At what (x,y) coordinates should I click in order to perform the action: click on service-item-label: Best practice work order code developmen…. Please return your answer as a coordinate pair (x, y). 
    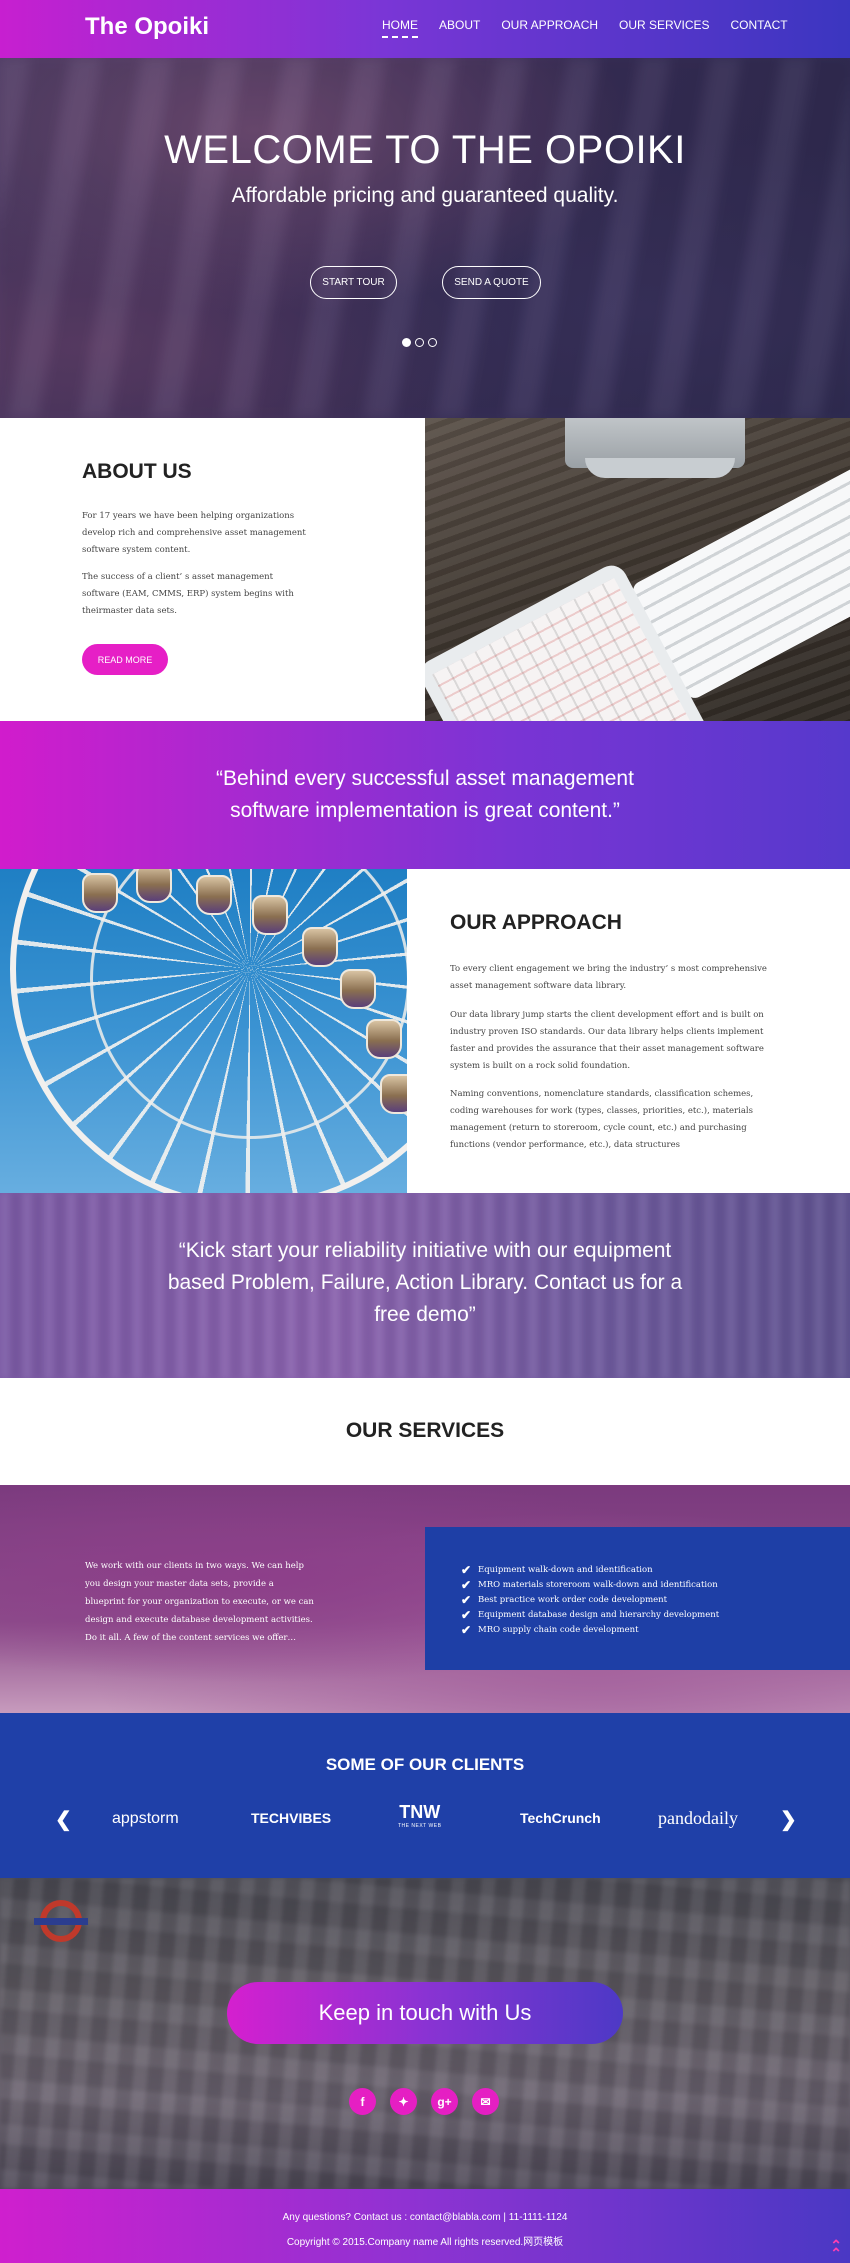
    Looking at the image, I should click on (573, 1600).